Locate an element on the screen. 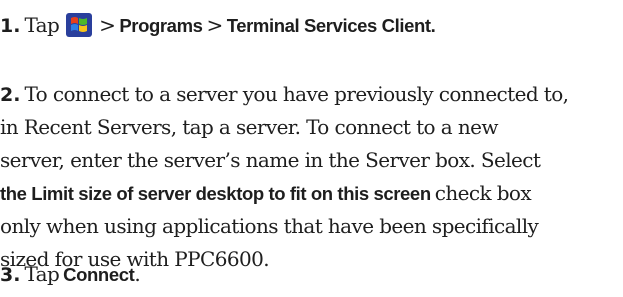 The height and width of the screenshot is (297, 623). menu-programs: Programs is located at coordinates (161, 25).